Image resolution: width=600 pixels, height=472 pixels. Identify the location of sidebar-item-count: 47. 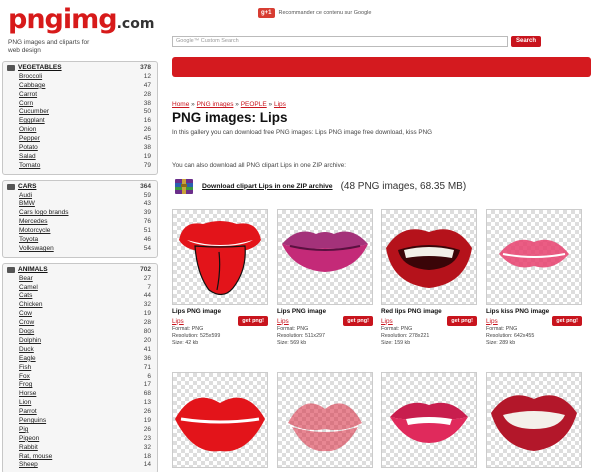
(147, 85).